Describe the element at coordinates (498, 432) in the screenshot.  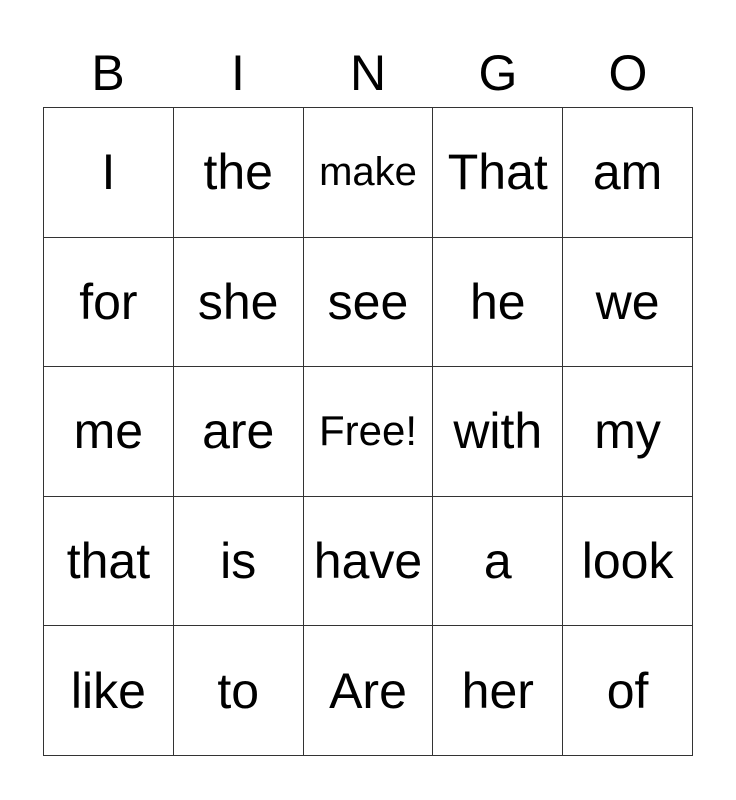
I see `bingo-cell: with` at that location.